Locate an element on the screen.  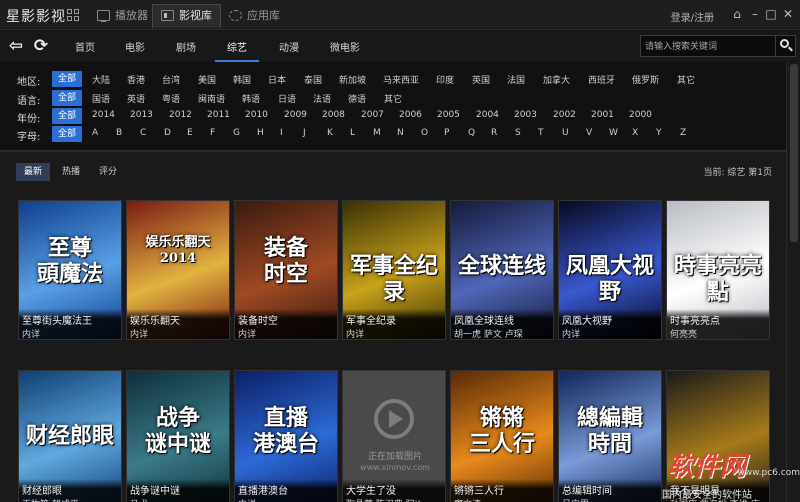
filter-option-letter: H is located at coordinates (260, 133).